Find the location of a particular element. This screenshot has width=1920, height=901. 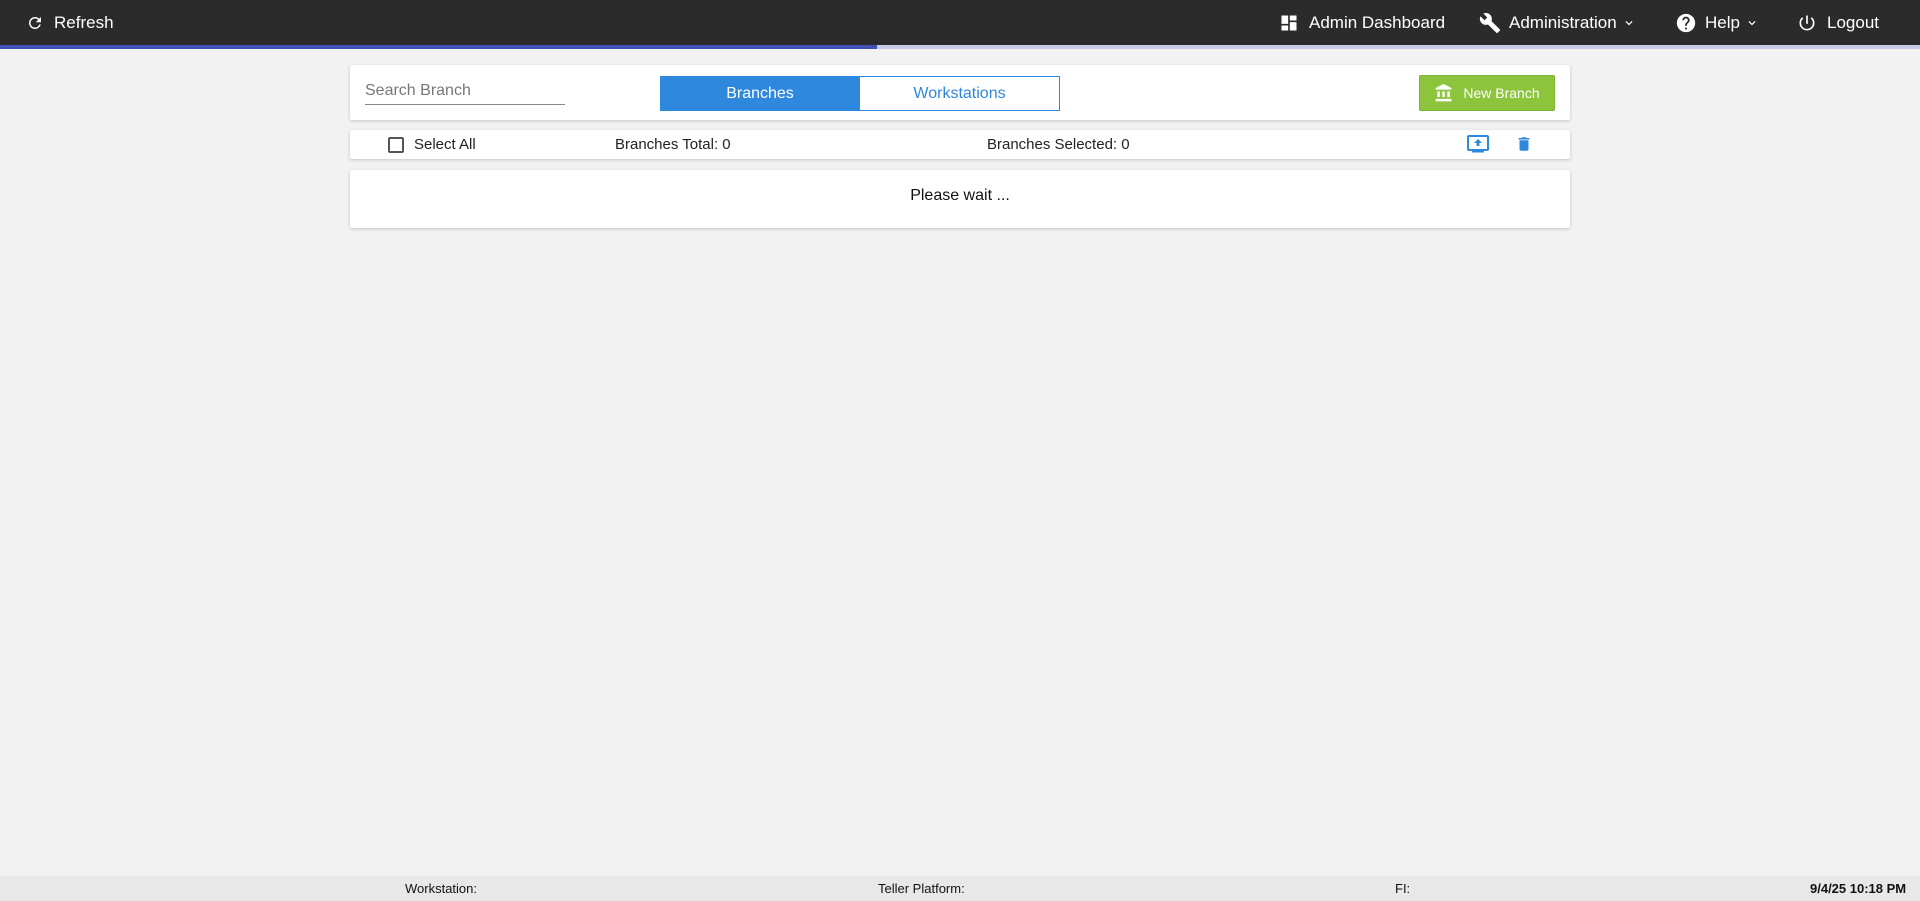

refresh-icon is located at coordinates (34, 22).